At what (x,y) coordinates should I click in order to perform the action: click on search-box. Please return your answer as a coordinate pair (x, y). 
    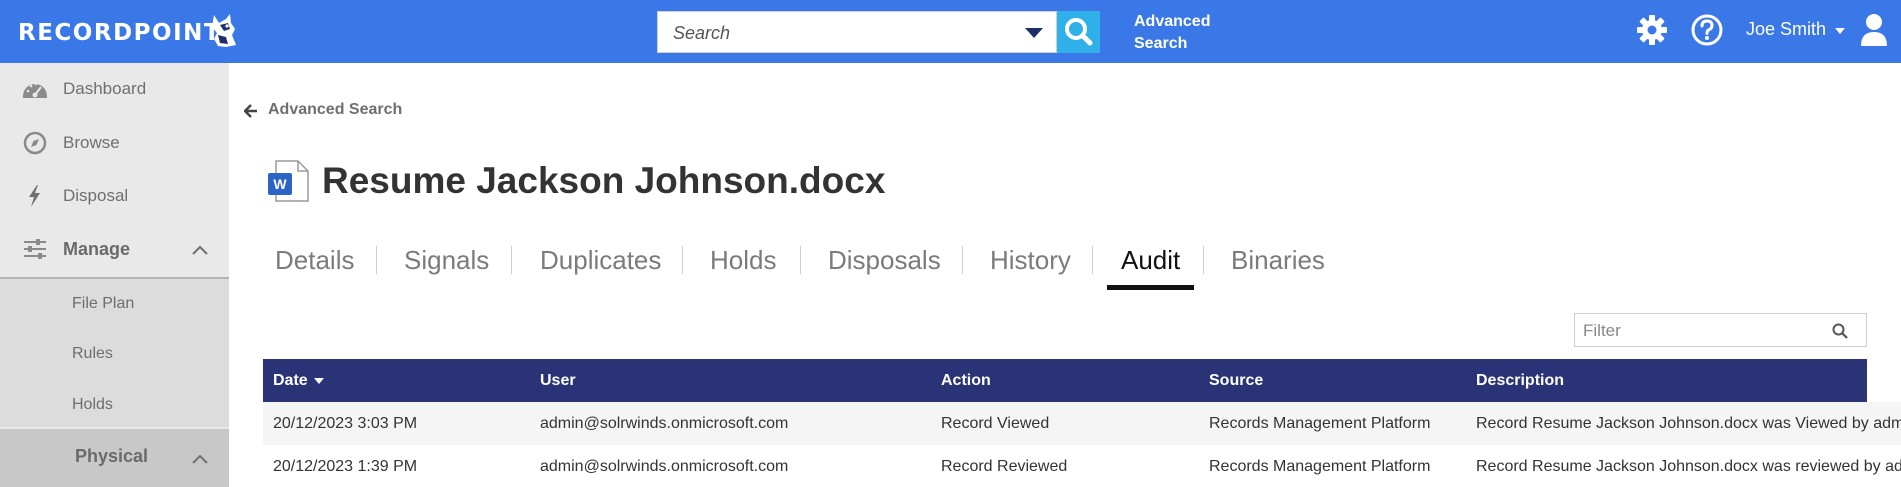
    Looking at the image, I should click on (857, 32).